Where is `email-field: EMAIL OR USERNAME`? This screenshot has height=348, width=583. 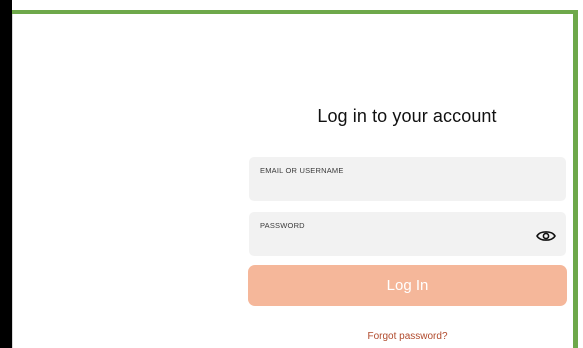 email-field: EMAIL OR USERNAME is located at coordinates (407, 179).